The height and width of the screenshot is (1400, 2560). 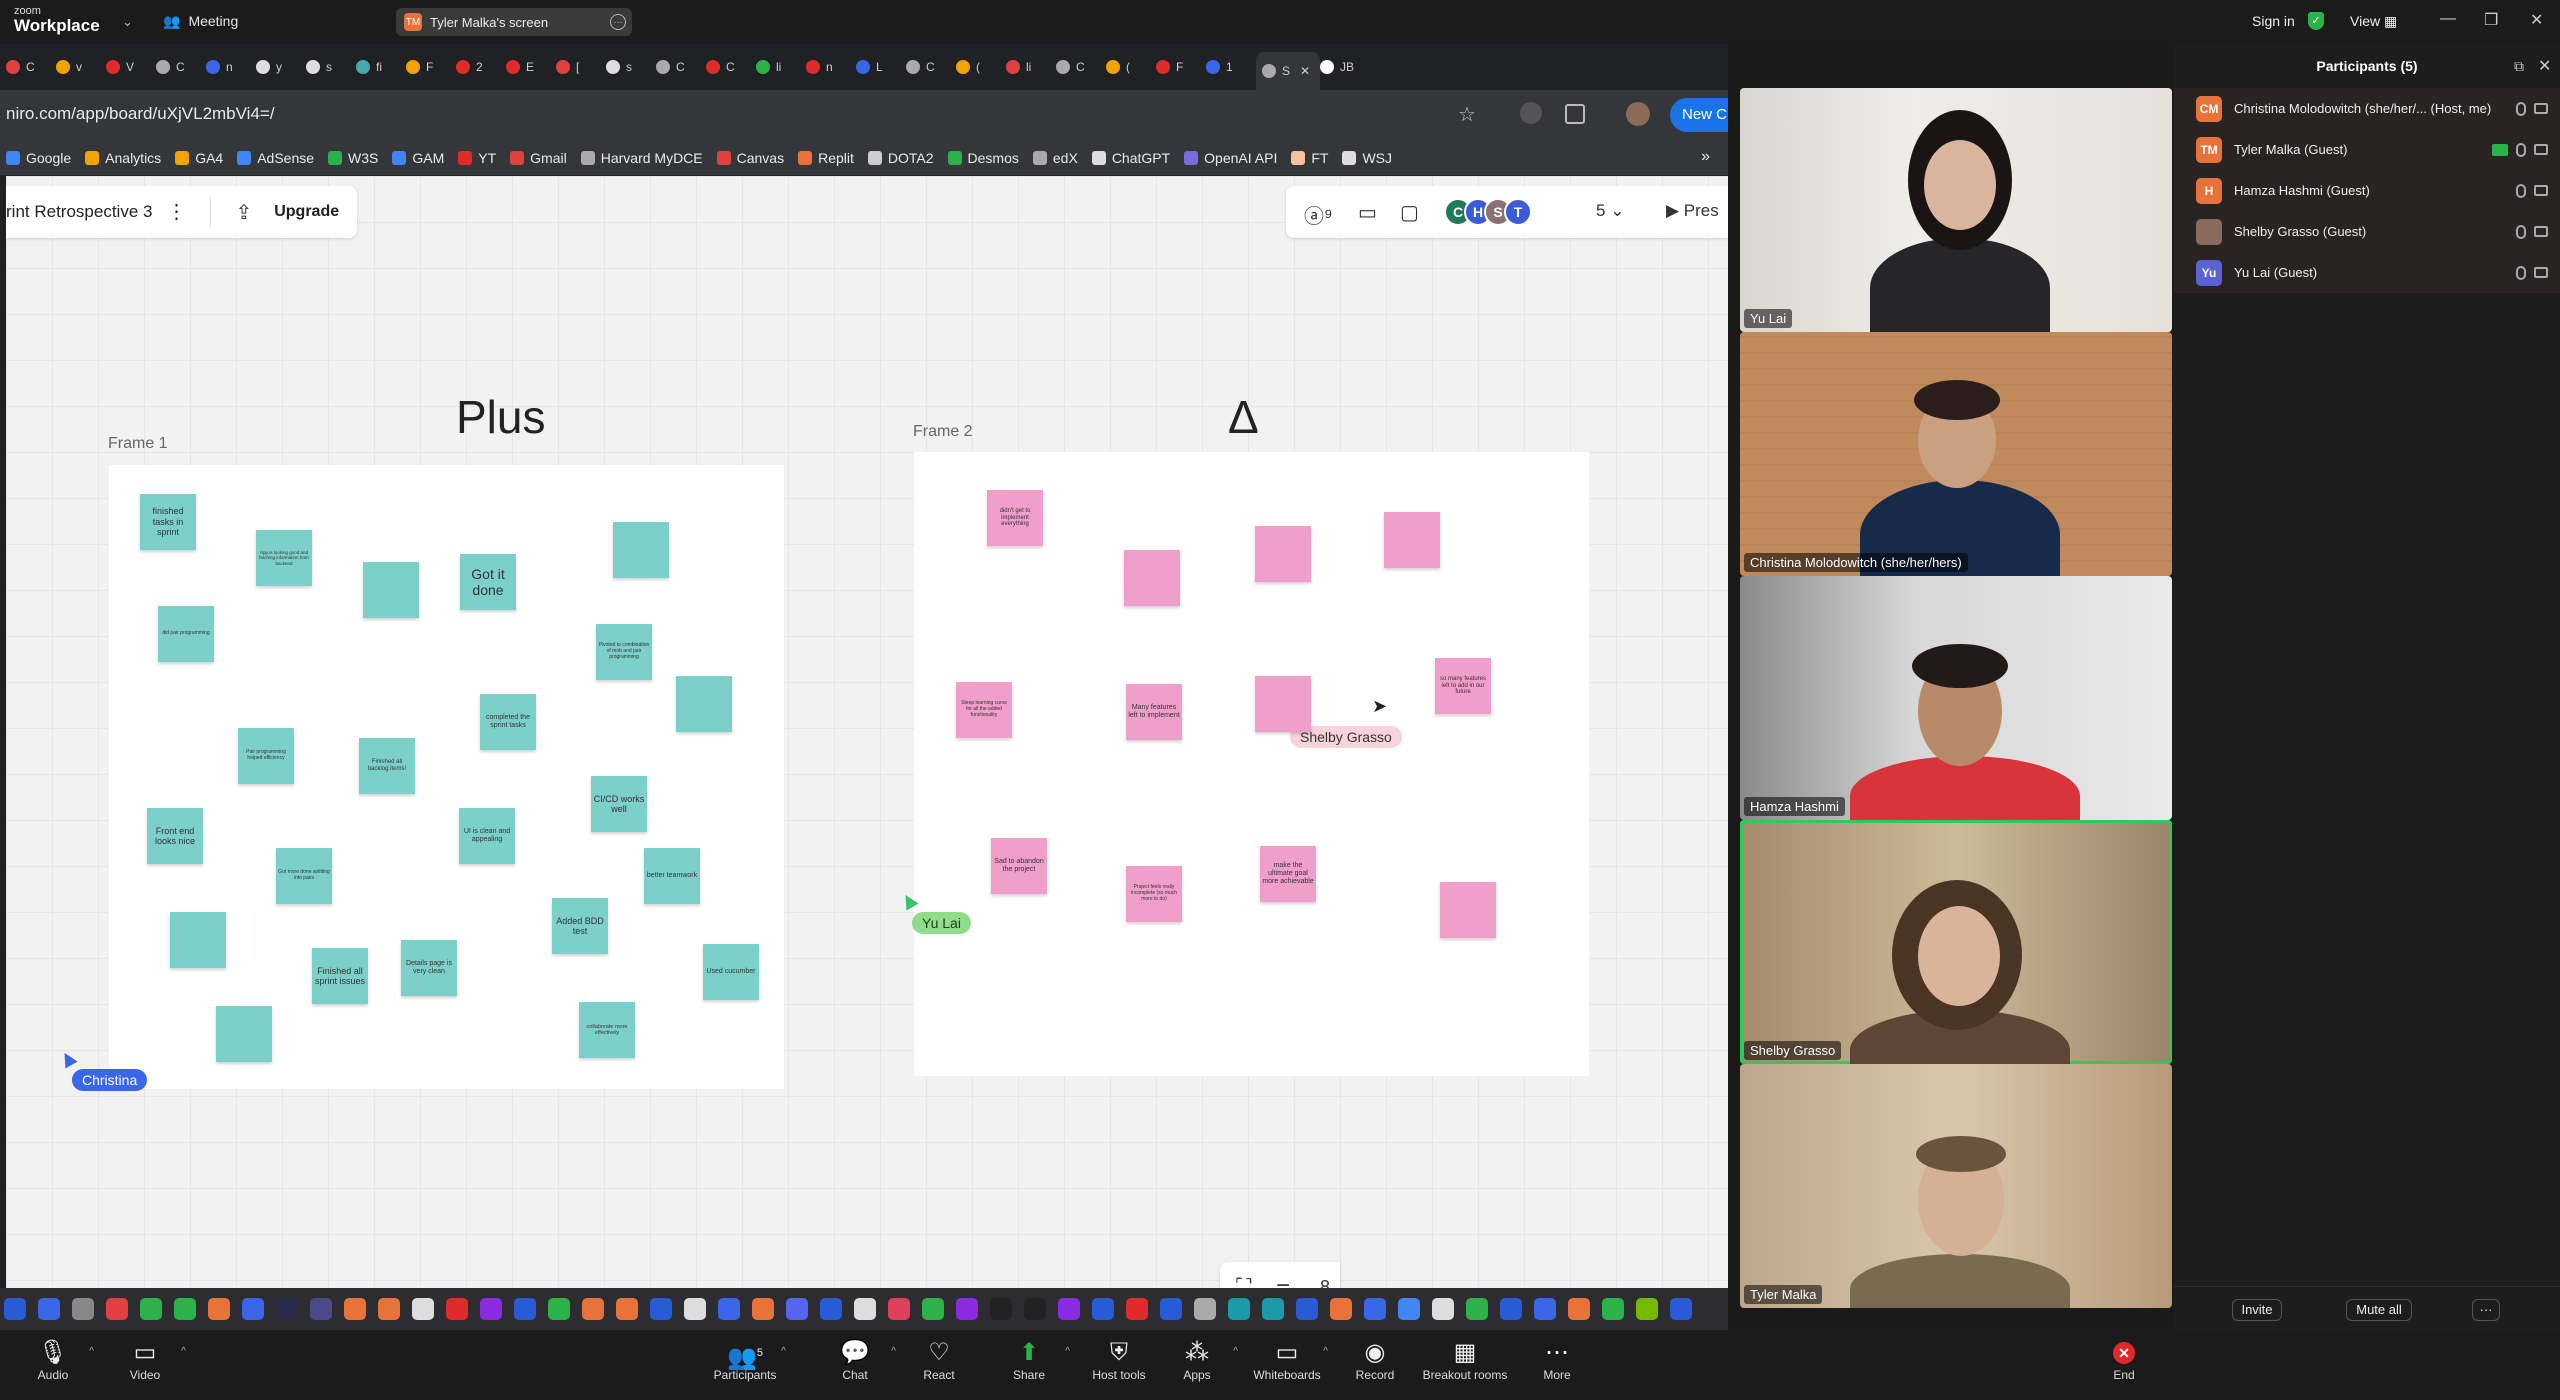 What do you see at coordinates (1283, 1280) in the screenshot?
I see `zoom-out-icon: −` at bounding box center [1283, 1280].